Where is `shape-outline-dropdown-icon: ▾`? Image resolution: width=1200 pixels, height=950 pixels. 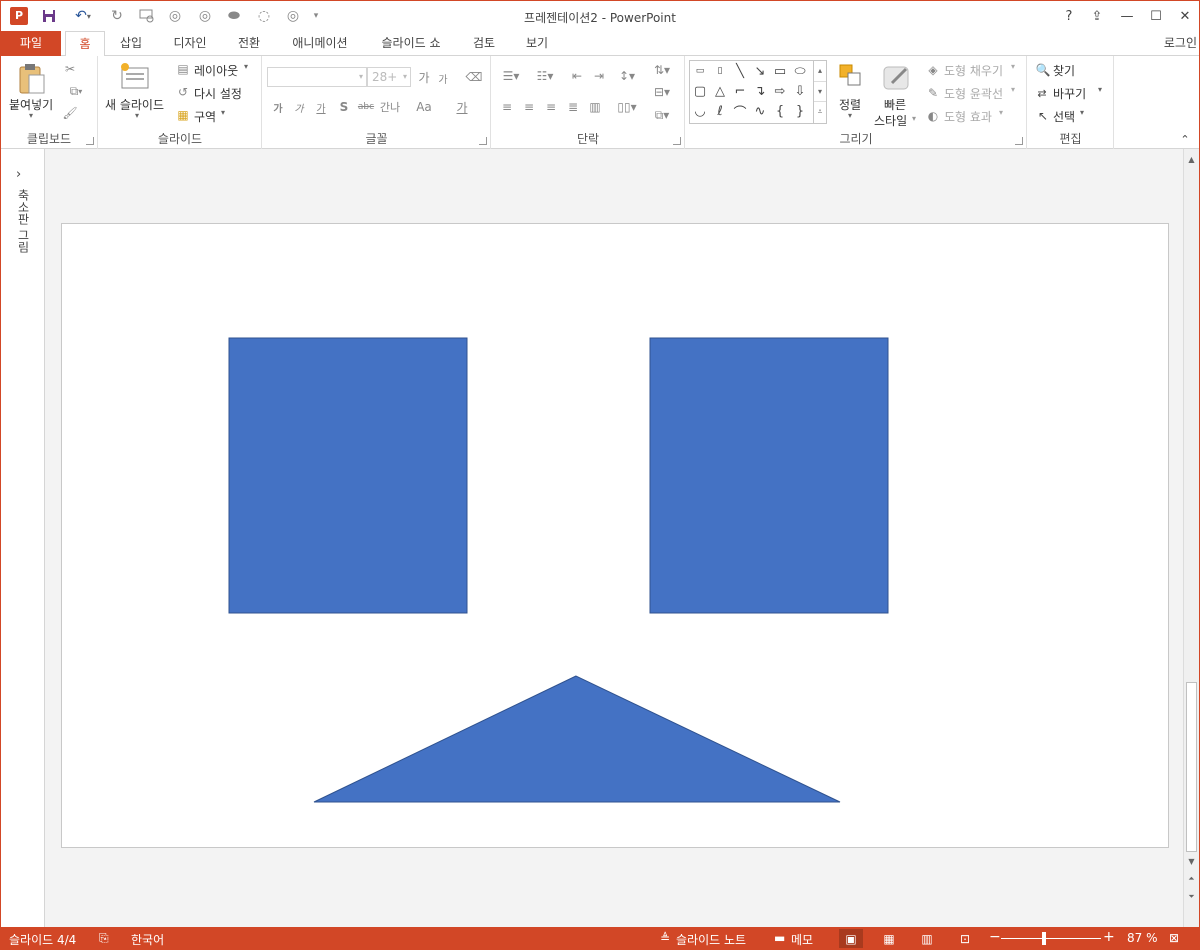 shape-outline-dropdown-icon: ▾ is located at coordinates (1013, 89).